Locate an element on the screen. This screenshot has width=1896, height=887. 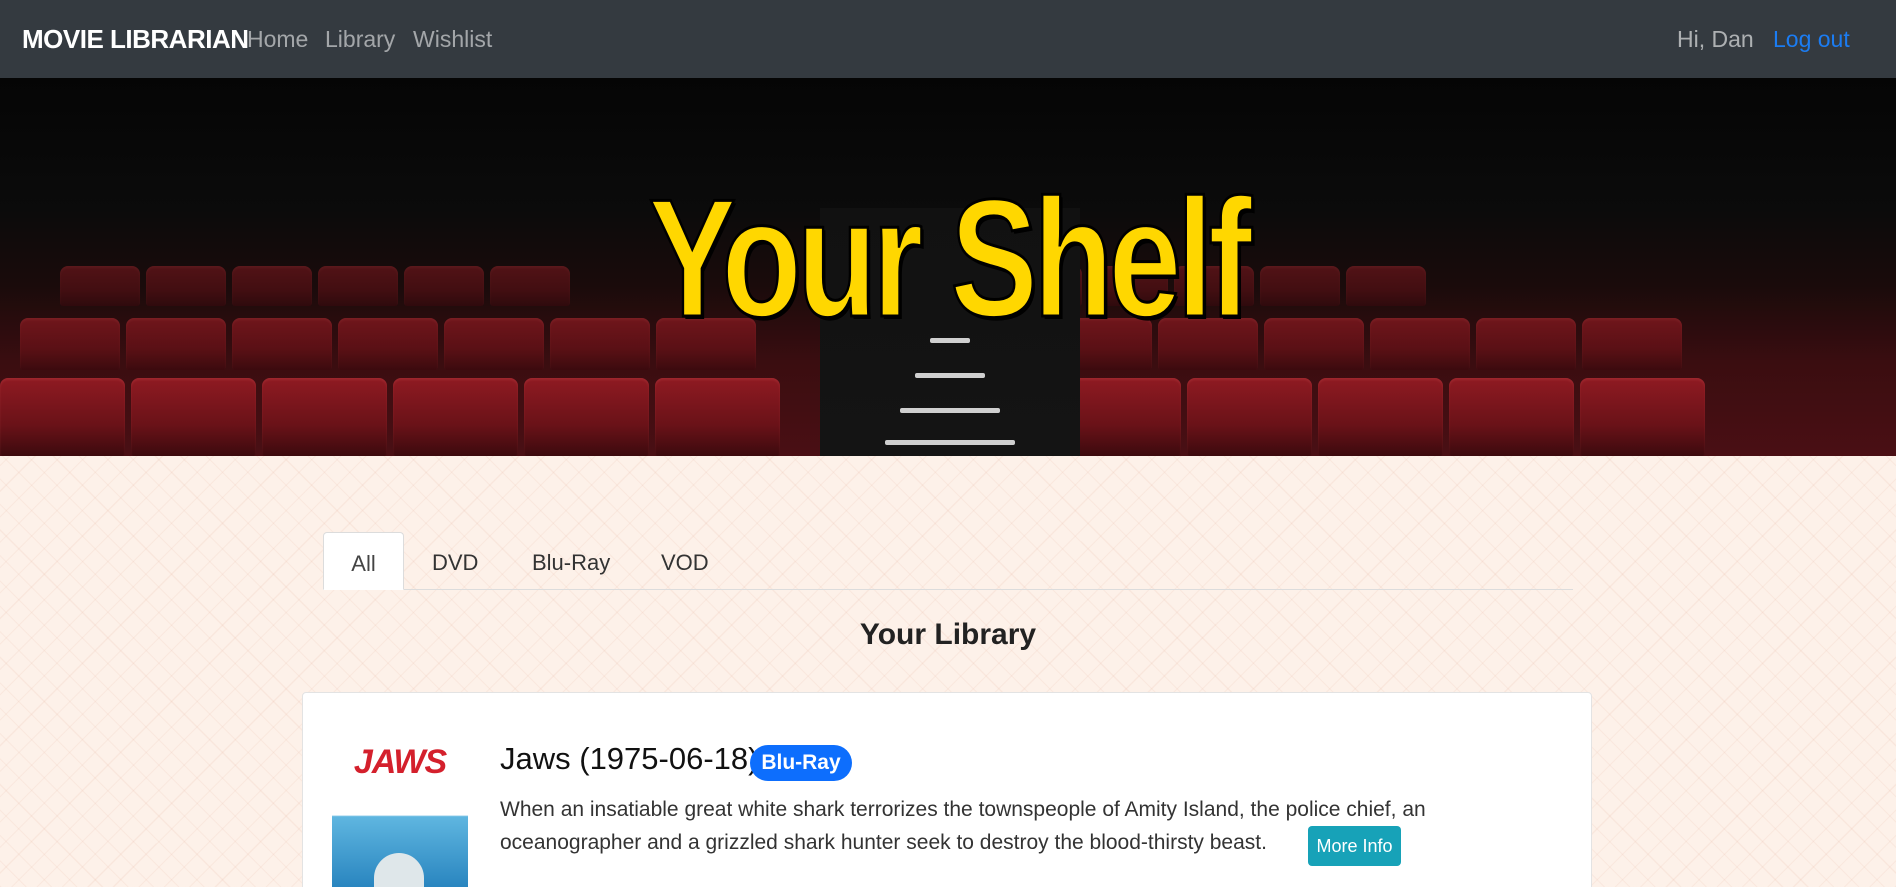
library-heading: Your Library is located at coordinates (948, 634).